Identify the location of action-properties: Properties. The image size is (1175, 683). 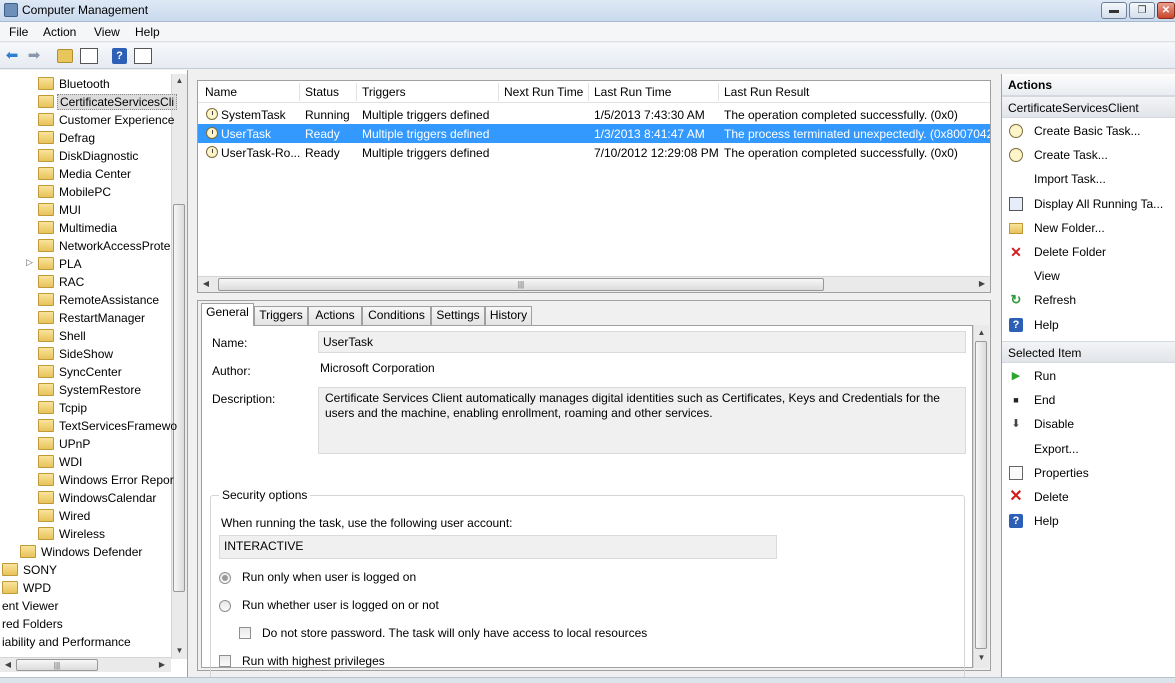
(1088, 473).